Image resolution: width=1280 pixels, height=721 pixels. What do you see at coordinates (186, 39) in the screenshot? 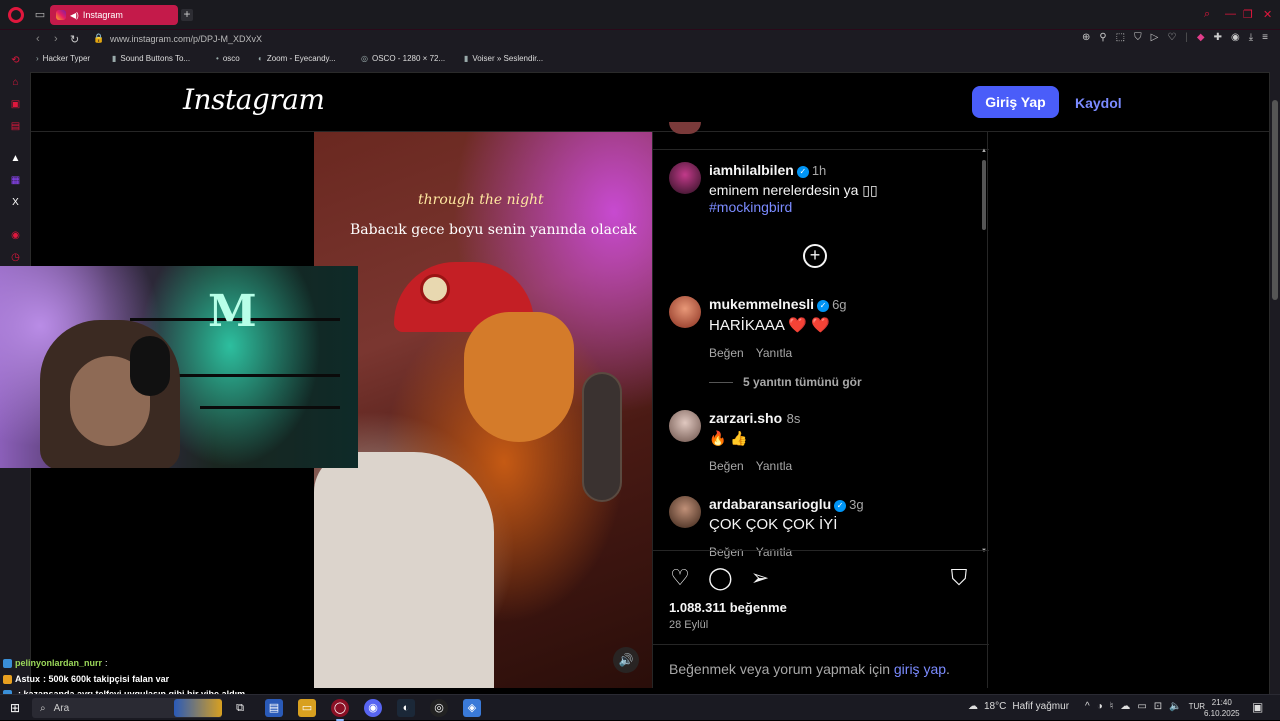
I see `url-field: www.instagram.com/p/DPJ-M_XDXvX` at bounding box center [186, 39].